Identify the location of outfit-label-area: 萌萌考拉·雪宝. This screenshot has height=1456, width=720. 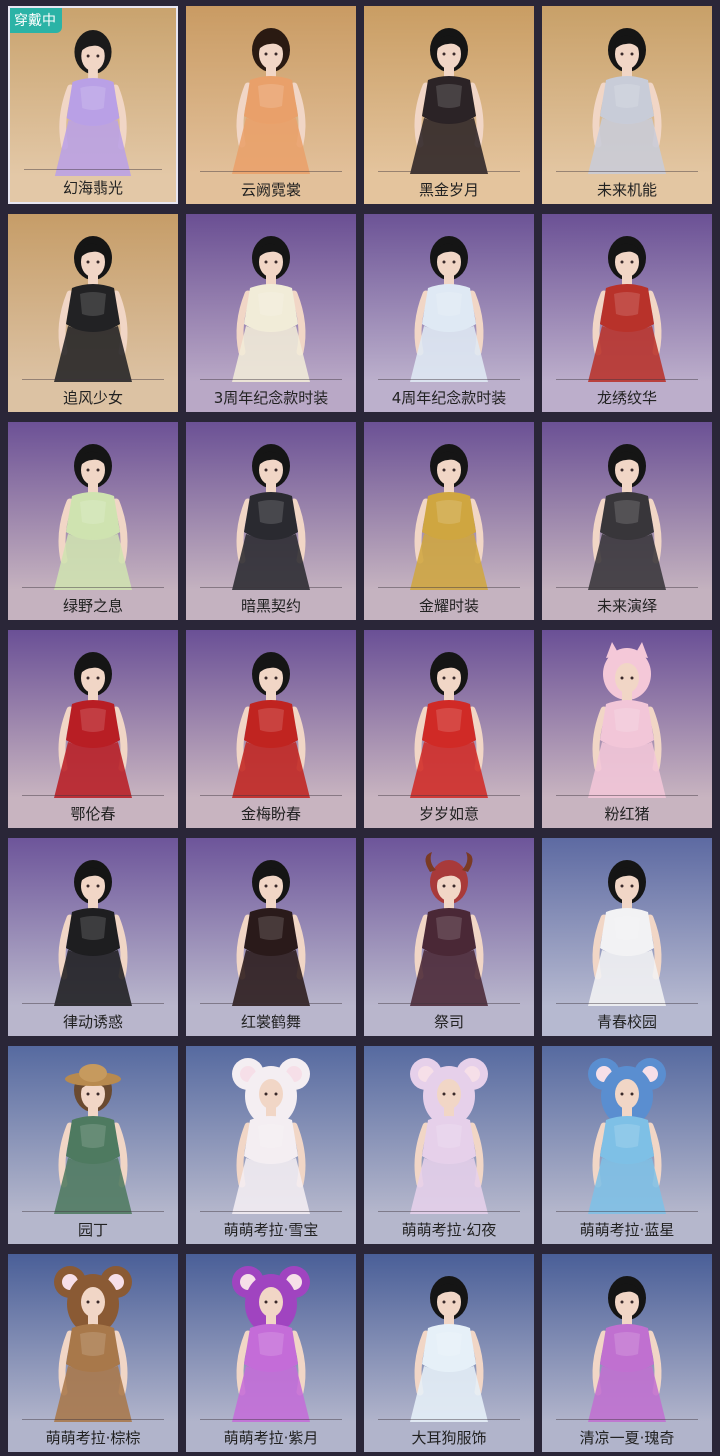
(271, 1229).